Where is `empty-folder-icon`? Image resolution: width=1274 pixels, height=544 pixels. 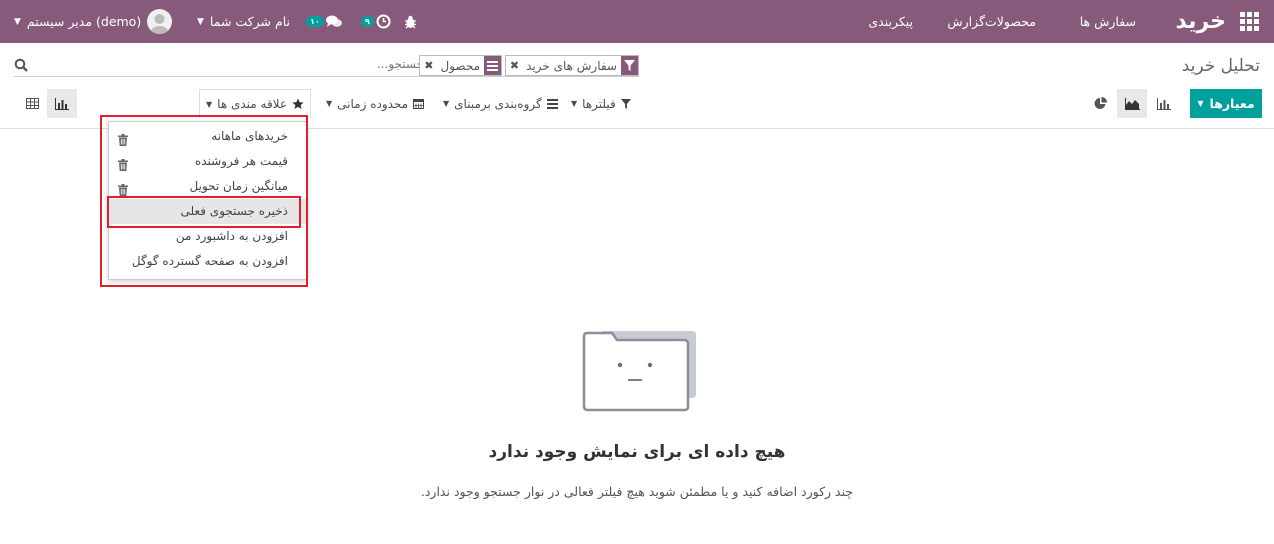
empty-folder-icon is located at coordinates (639, 372).